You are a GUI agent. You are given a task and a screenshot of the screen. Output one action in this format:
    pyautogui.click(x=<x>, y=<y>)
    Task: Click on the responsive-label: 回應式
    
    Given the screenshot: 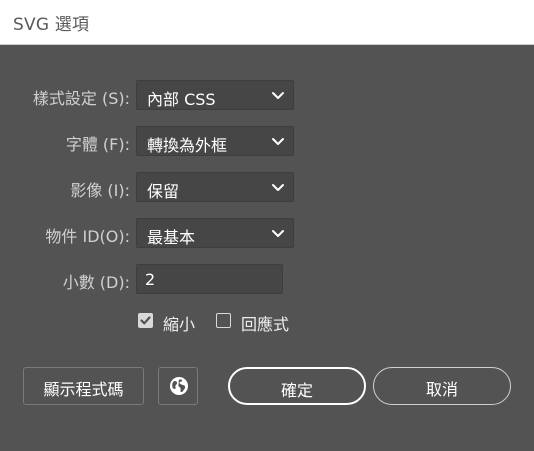 What is the action you would take?
    pyautogui.click(x=265, y=323)
    